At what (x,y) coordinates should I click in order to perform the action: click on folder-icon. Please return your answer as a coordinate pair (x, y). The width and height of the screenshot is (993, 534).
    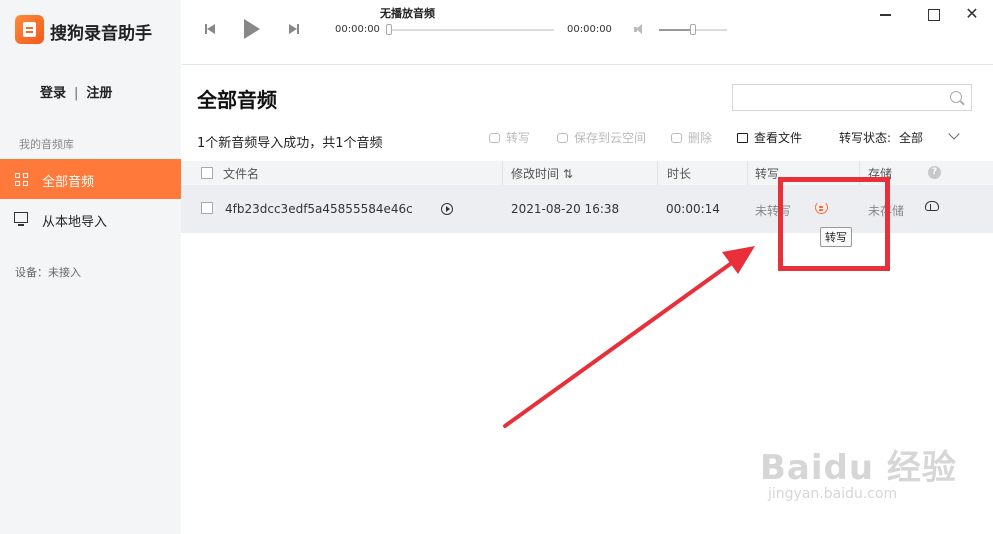
    Looking at the image, I should click on (742, 138).